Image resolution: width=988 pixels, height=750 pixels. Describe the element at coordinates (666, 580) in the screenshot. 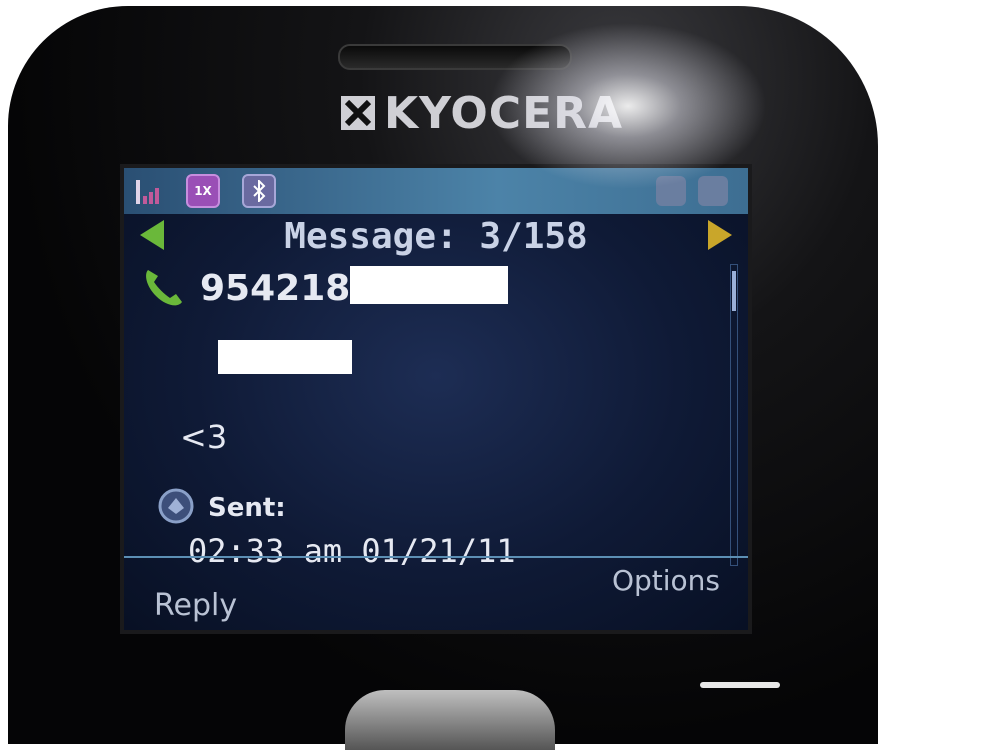

I see `options-softkey: Options` at that location.